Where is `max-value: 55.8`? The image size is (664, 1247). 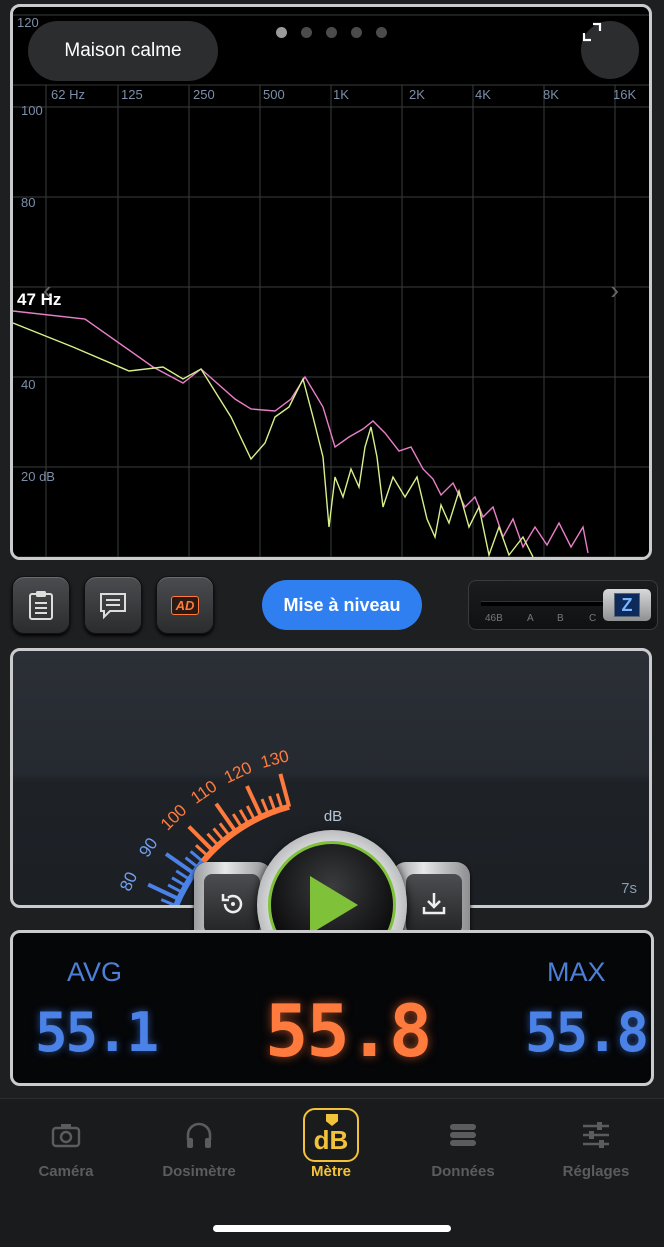 max-value: 55.8 is located at coordinates (587, 1032).